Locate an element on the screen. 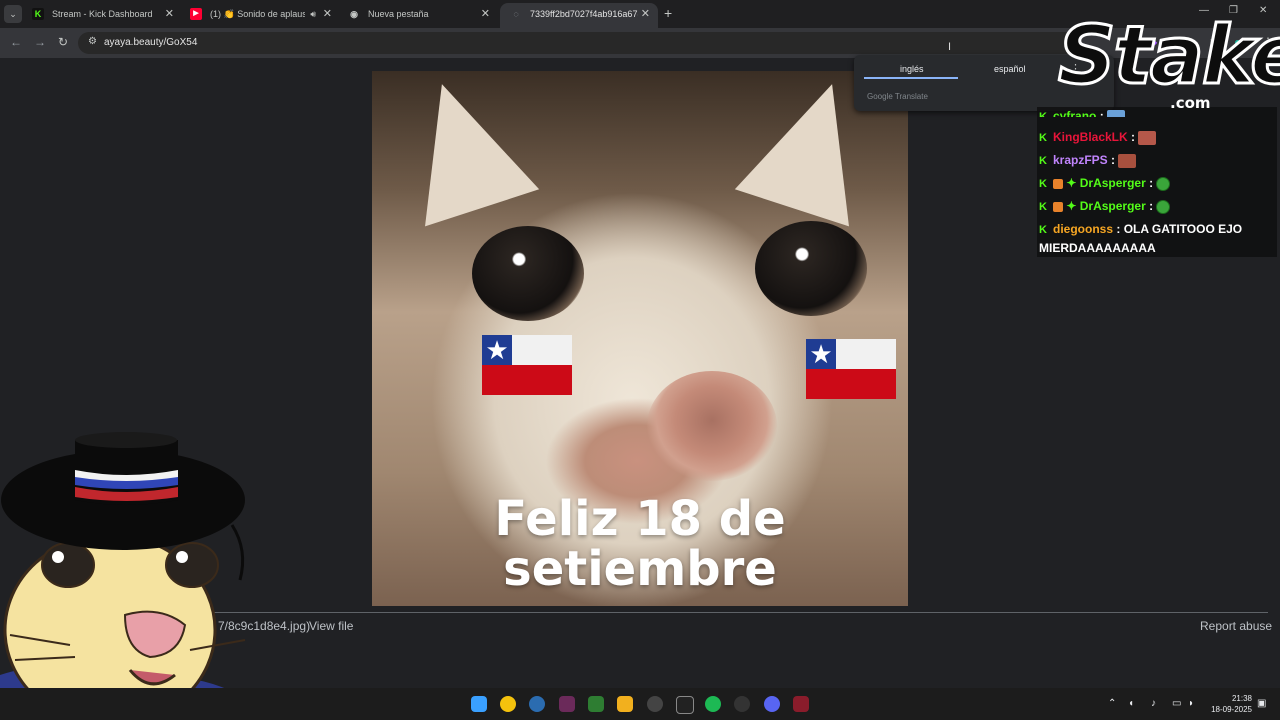  windows-start-icon is located at coordinates (479, 704).